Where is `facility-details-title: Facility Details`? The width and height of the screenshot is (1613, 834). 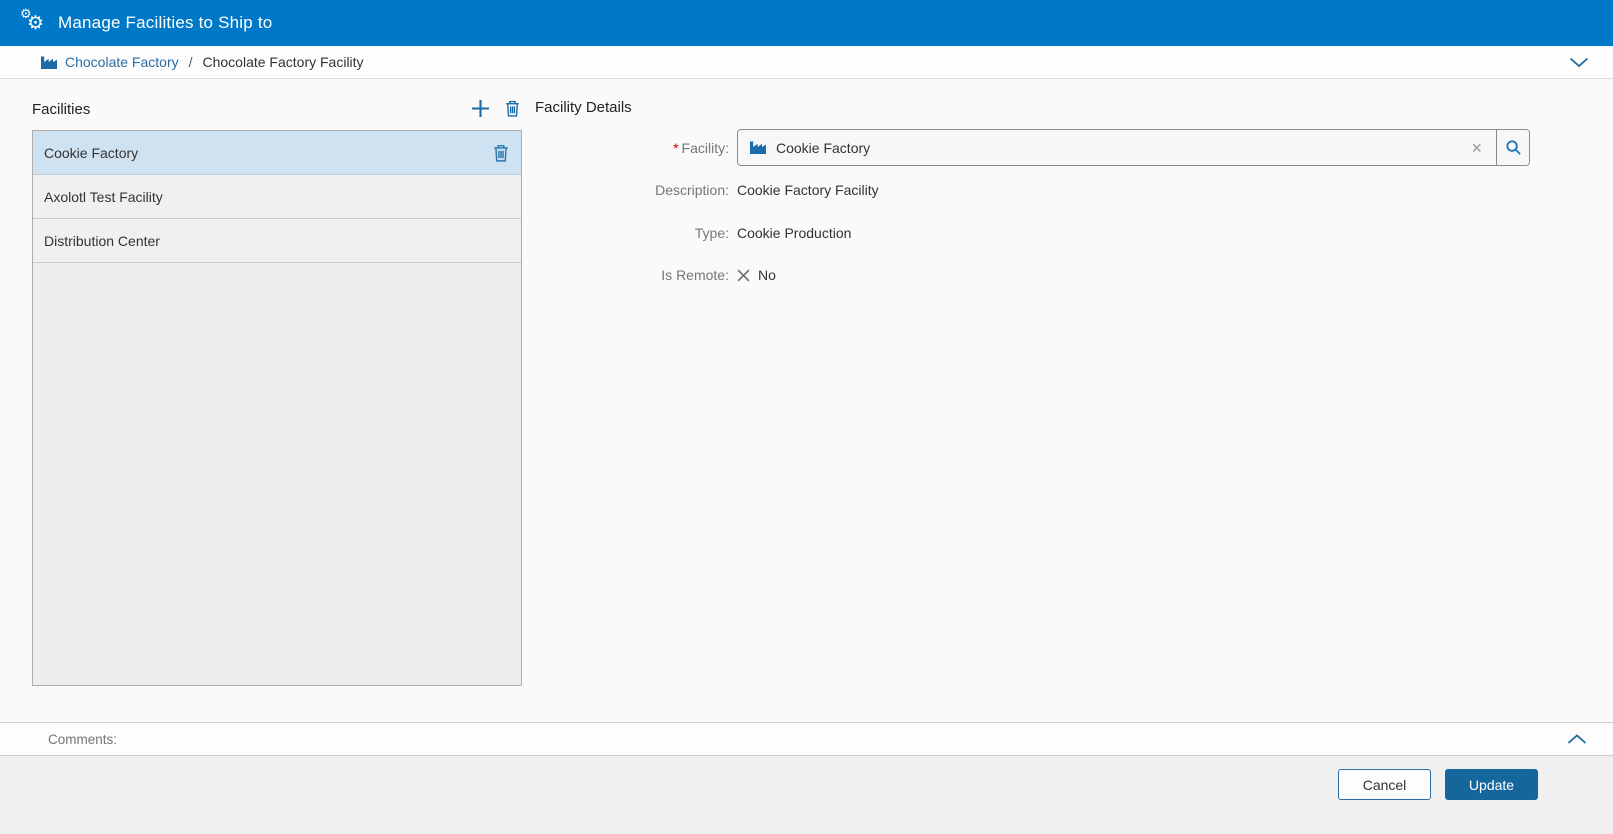
facility-details-title: Facility Details is located at coordinates (583, 107).